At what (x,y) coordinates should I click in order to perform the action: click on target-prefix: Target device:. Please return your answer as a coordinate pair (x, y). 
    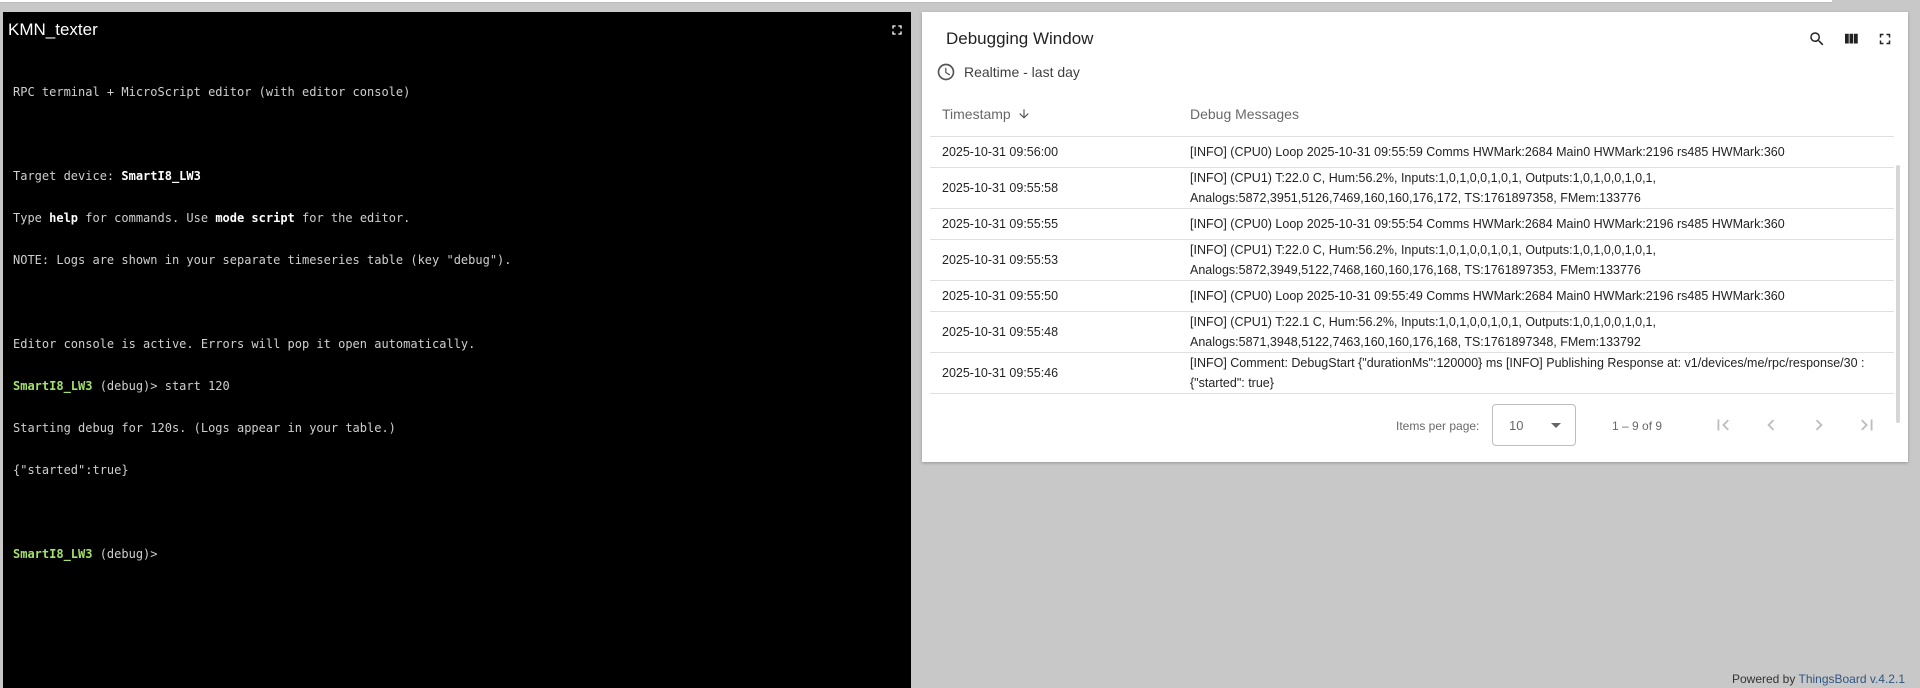
    Looking at the image, I should click on (67, 176).